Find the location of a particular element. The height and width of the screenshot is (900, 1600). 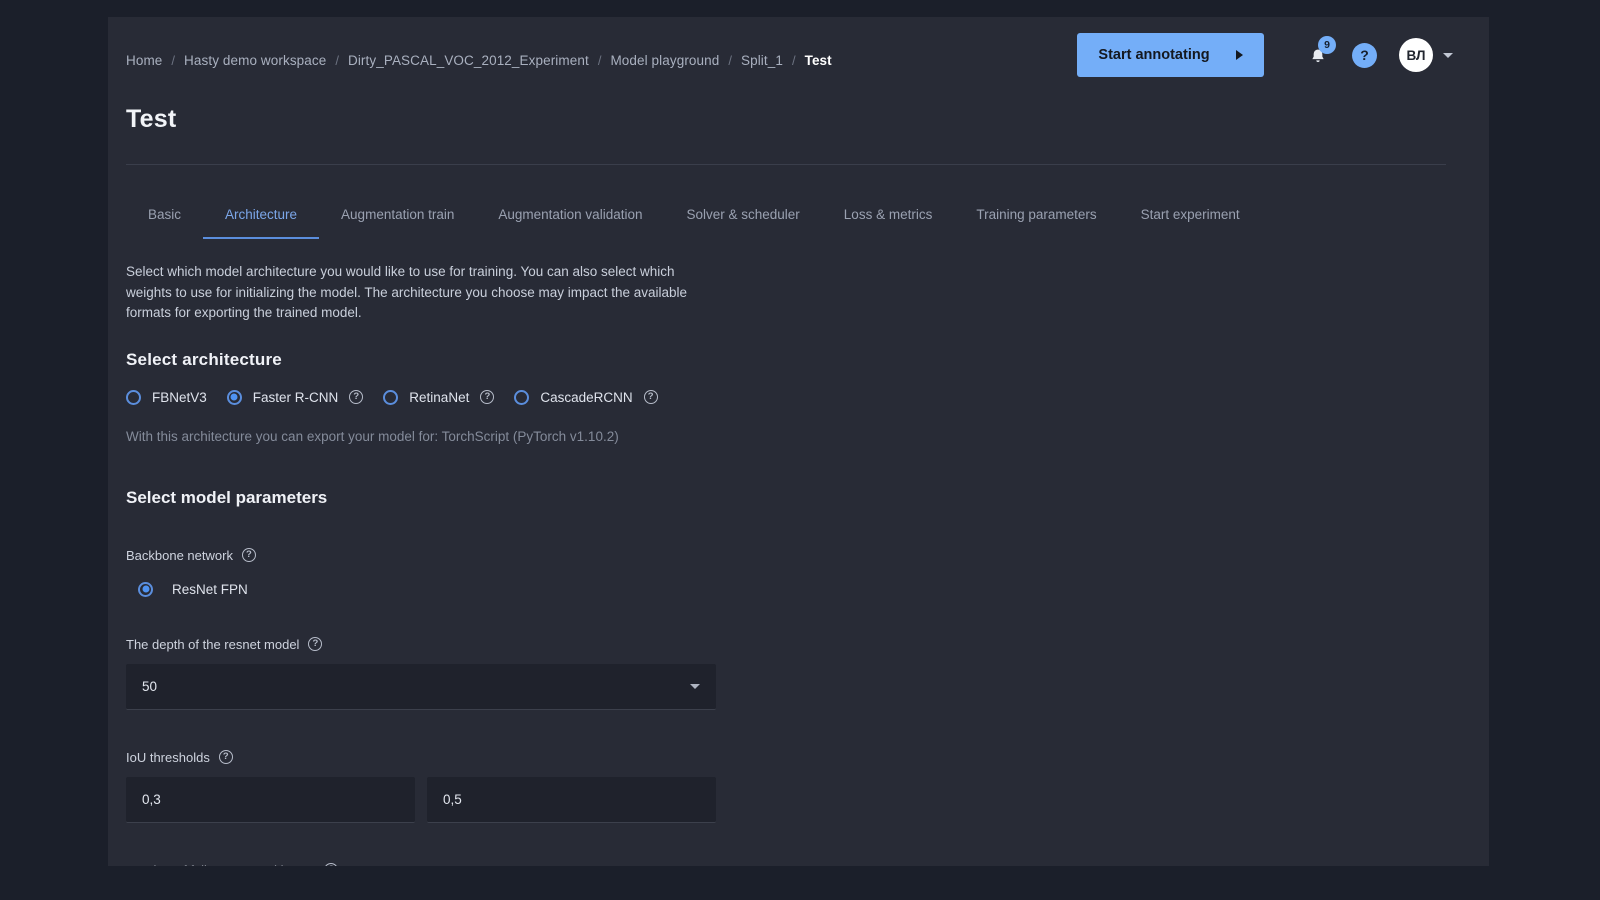

tab-loss-metrics: Loss & metrics is located at coordinates (888, 223).